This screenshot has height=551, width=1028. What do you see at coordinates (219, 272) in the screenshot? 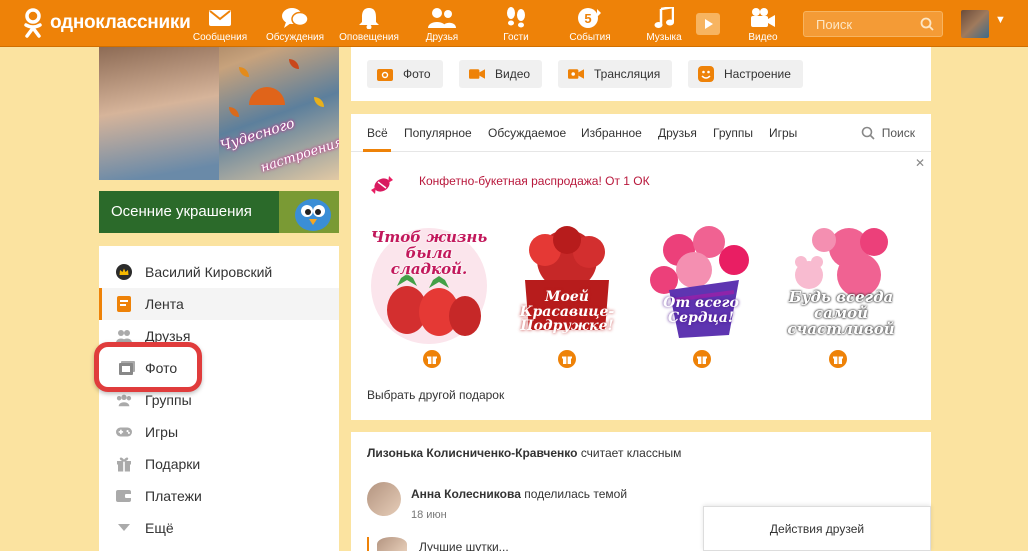
I see `menu-item-profile: Василий Кировский` at bounding box center [219, 272].